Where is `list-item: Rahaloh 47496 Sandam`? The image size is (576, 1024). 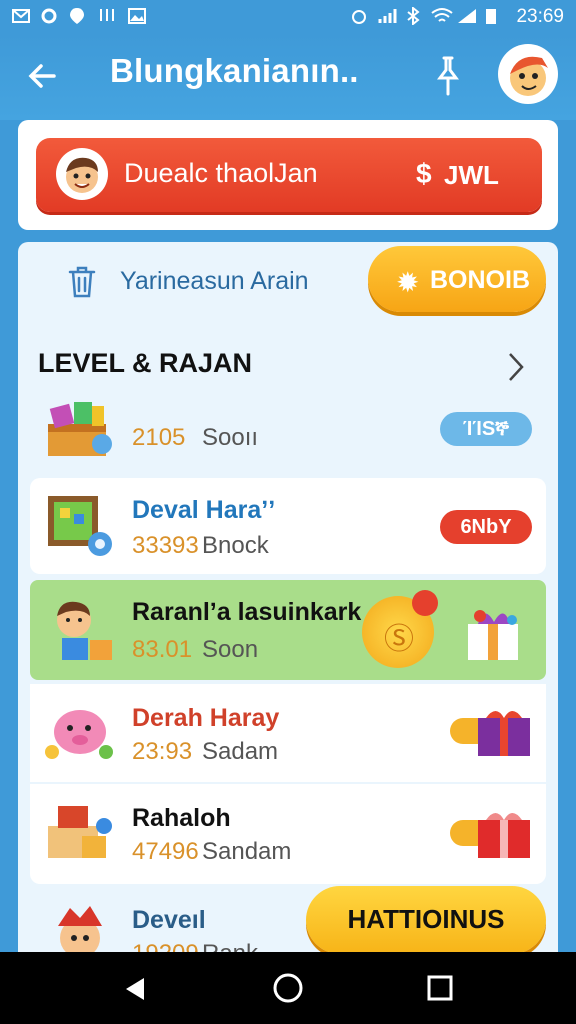
list-item: Rahaloh 47496 Sandam is located at coordinates (288, 834).